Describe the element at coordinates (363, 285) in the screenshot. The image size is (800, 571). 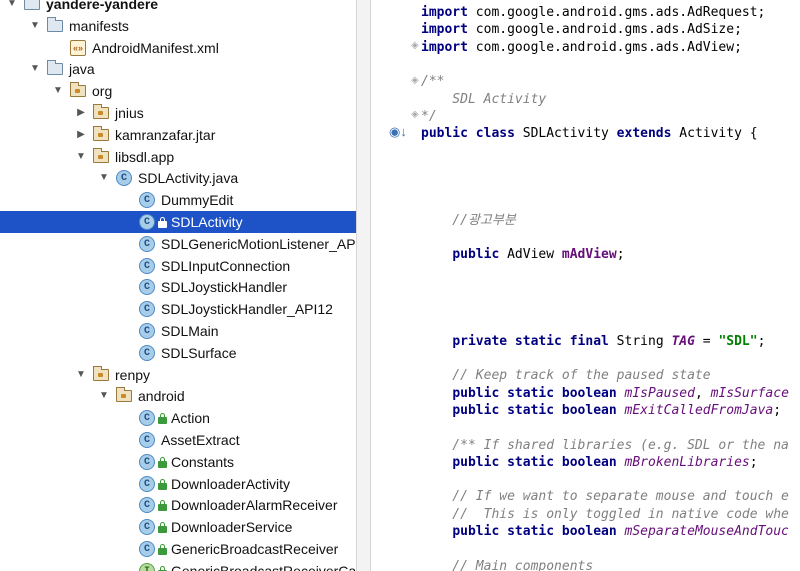
I see `panel-splitter` at that location.